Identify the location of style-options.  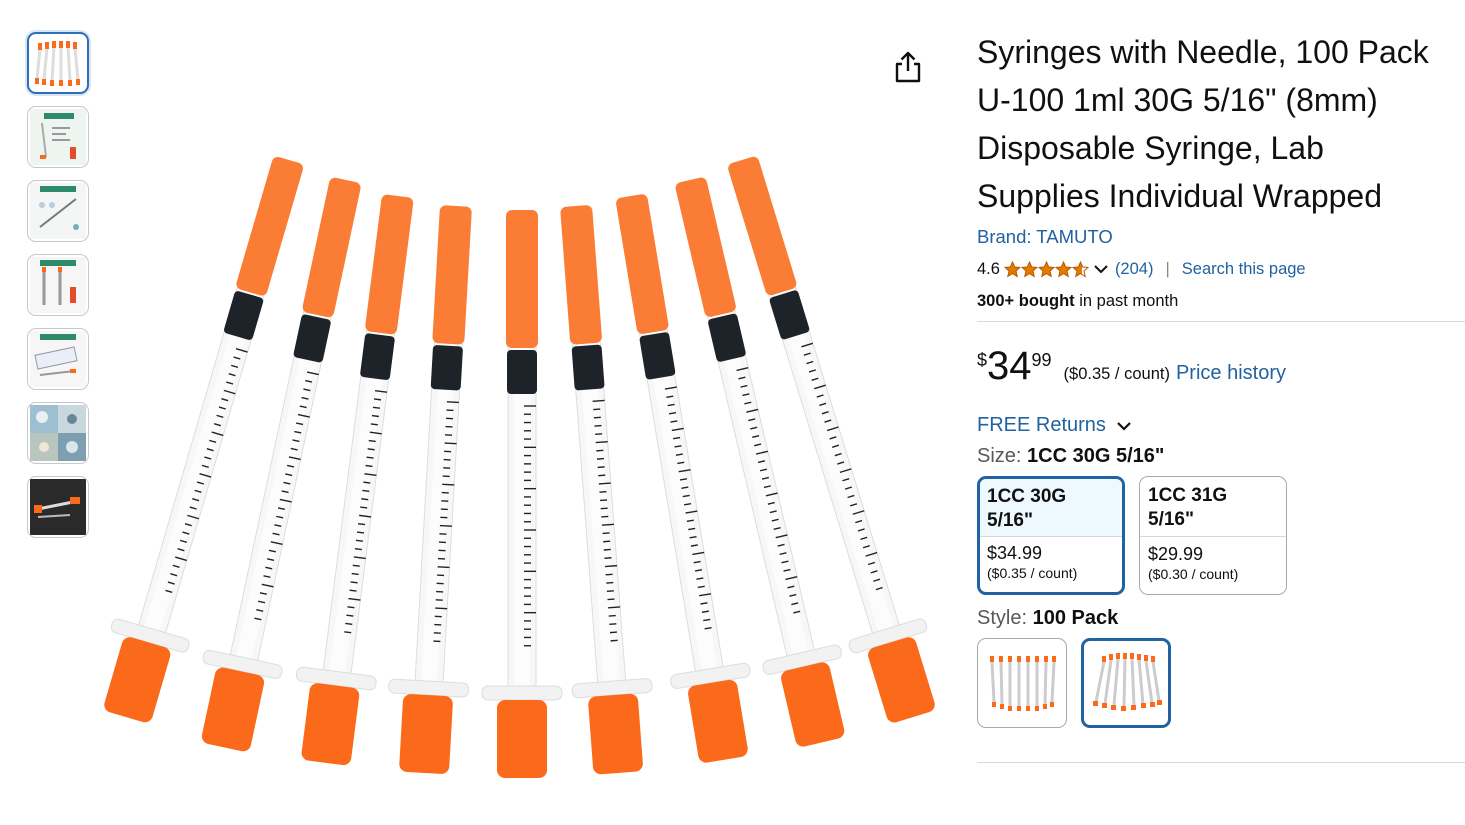
(1212, 683).